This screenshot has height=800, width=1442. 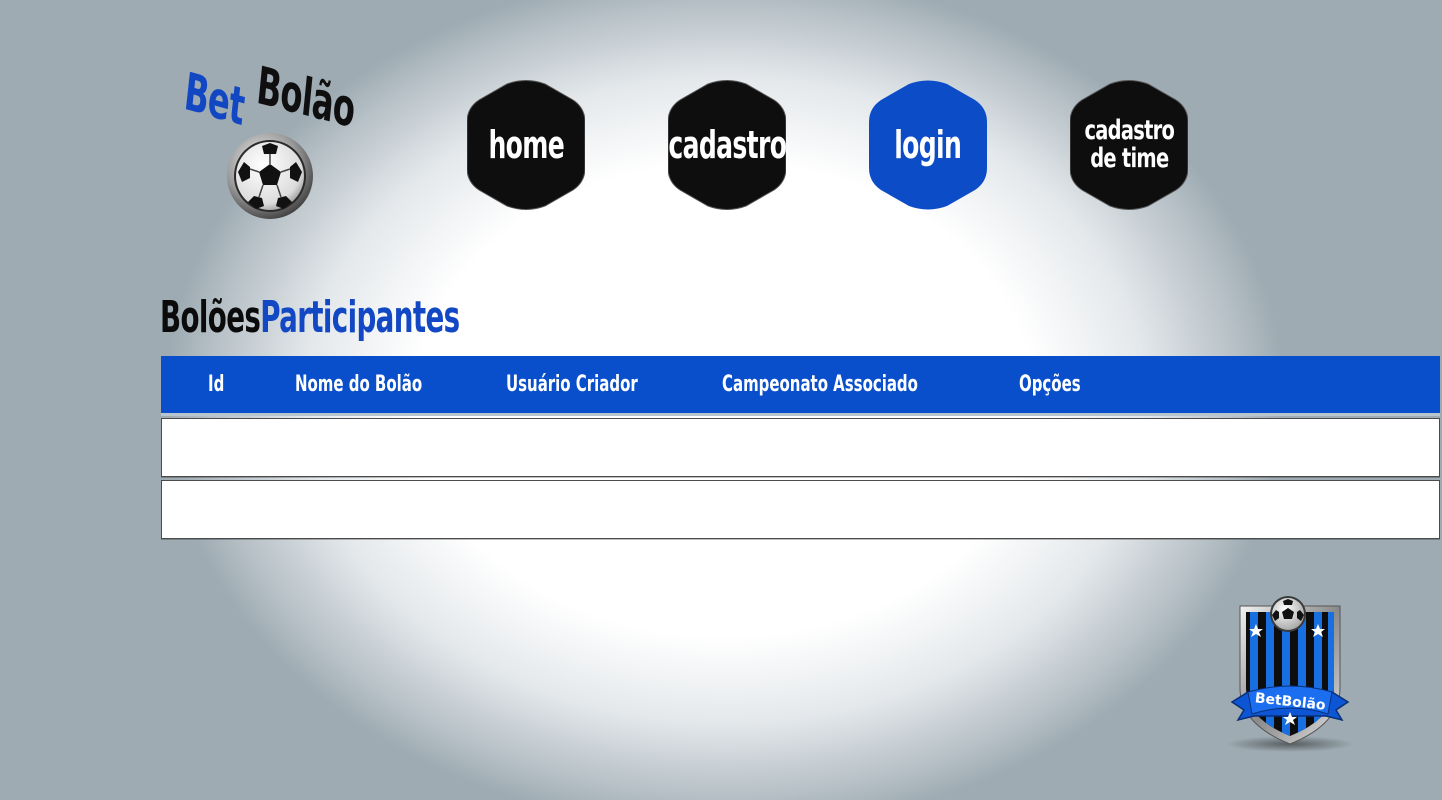 What do you see at coordinates (1129, 130) in the screenshot?
I see `nav-cadastro-time-label-line1: cadastro` at bounding box center [1129, 130].